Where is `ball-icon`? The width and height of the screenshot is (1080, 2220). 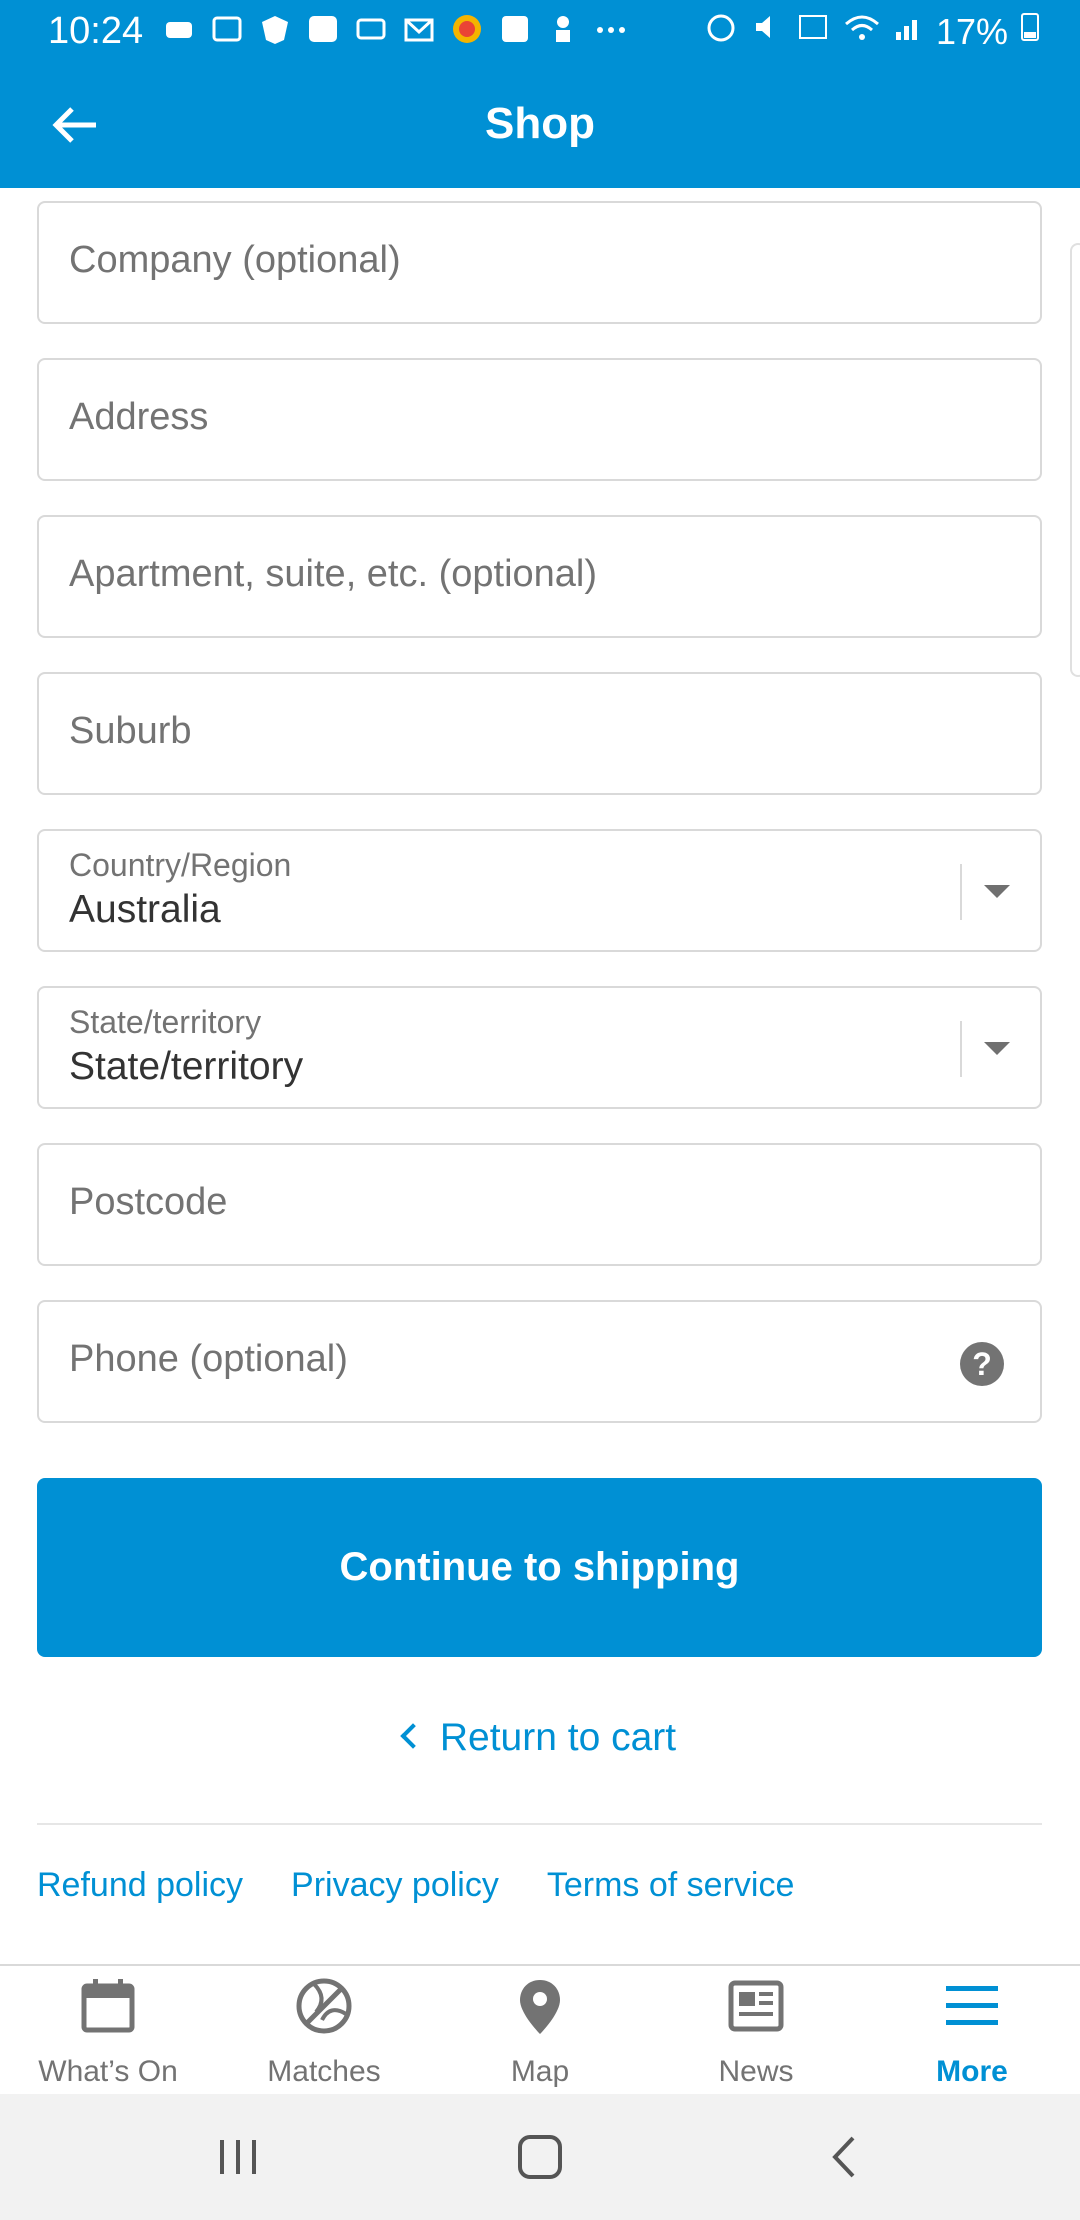
ball-icon is located at coordinates (324, 2006).